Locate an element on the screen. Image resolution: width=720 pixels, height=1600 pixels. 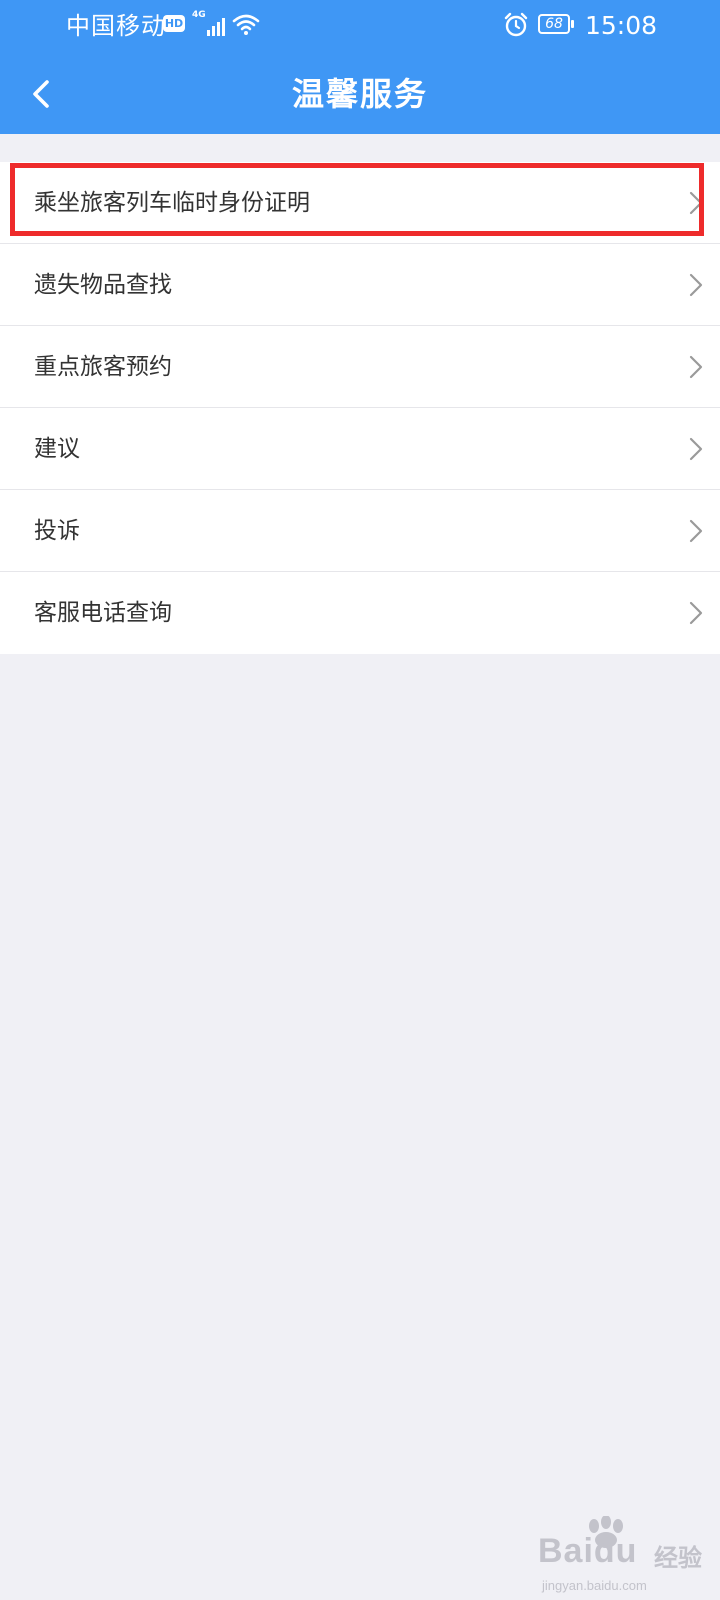
app-header: 中国移动 HD 4G 68 15:08 温馨服务 is located at coordinates (360, 67).